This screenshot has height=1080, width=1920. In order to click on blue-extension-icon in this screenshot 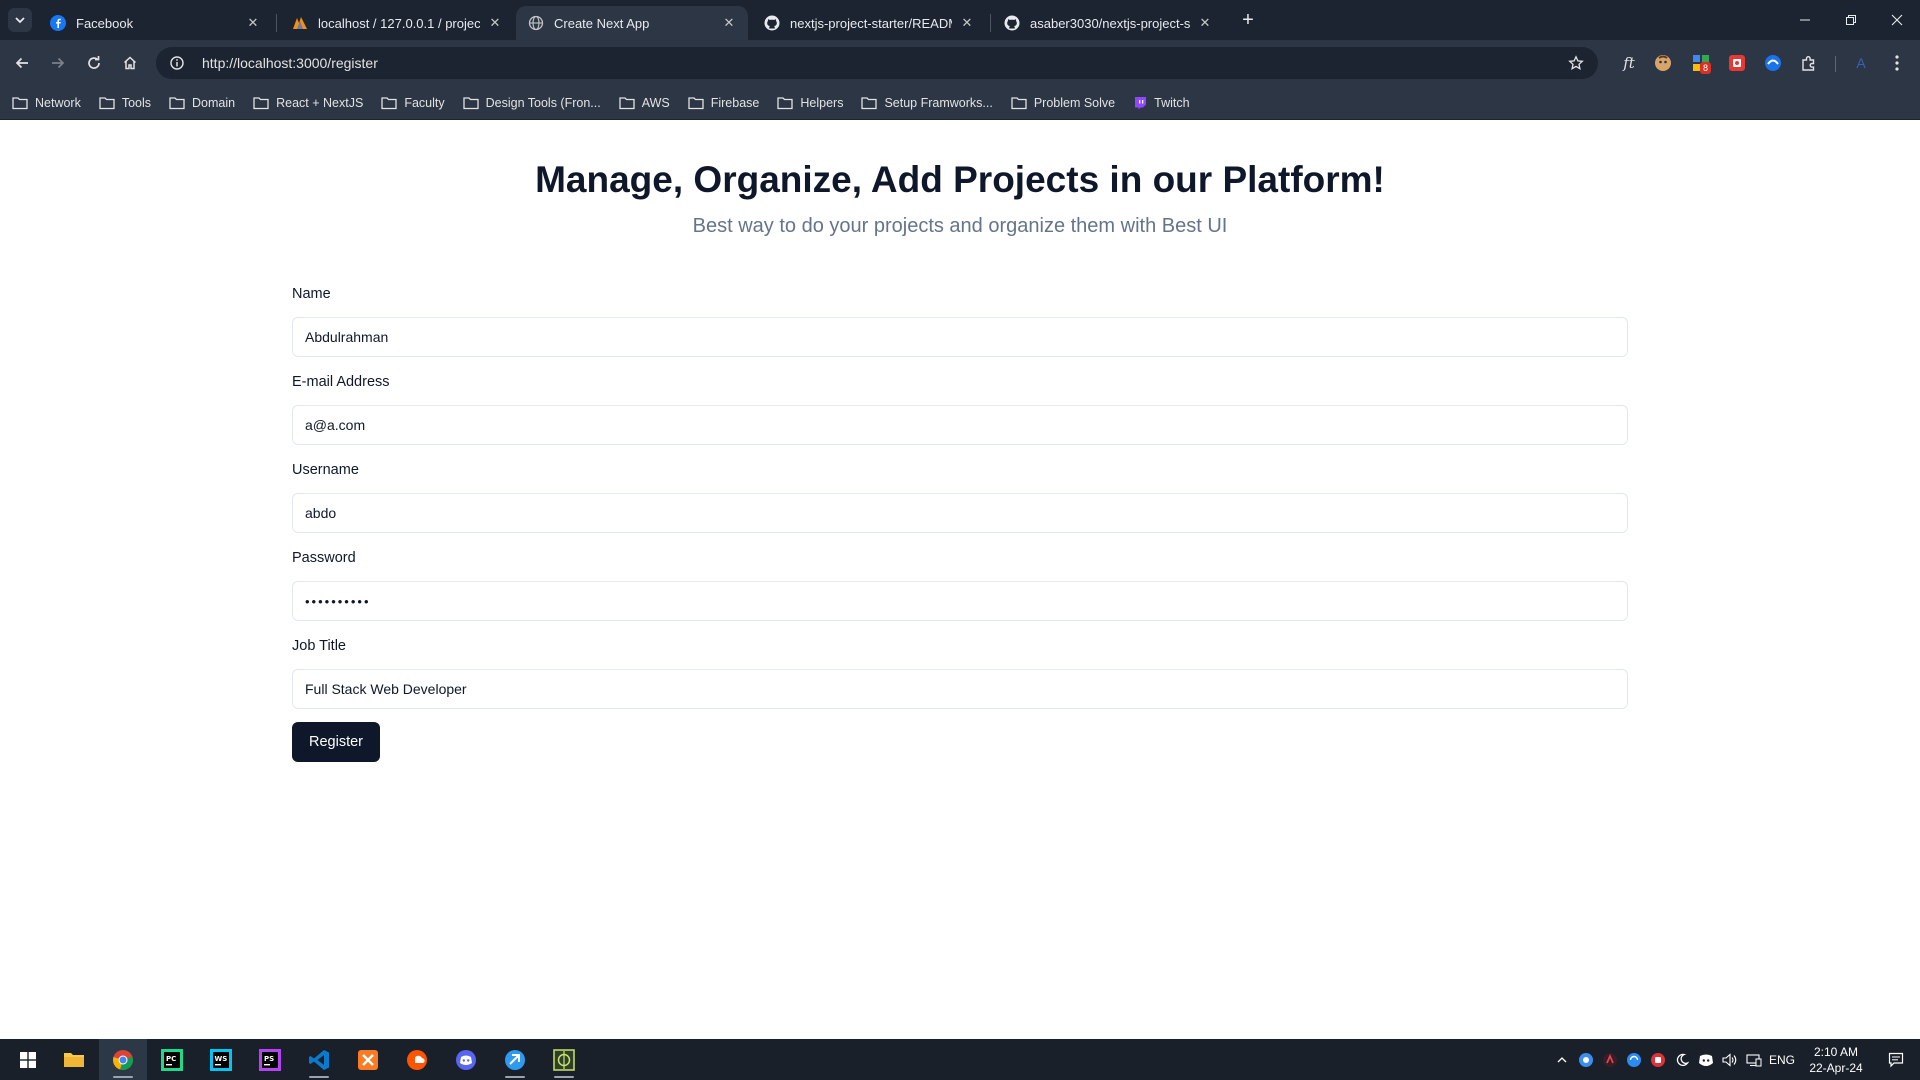, I will do `click(1773, 63)`.